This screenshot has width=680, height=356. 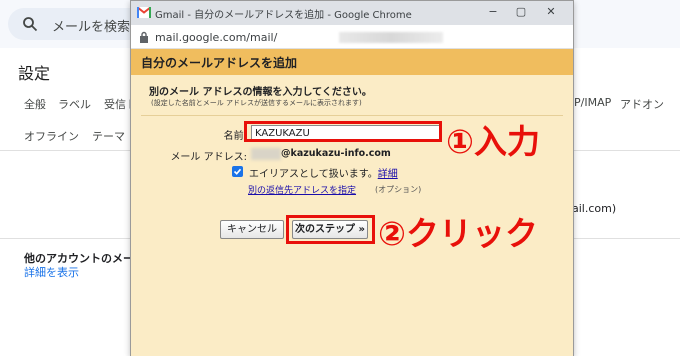 I want to click on cancel-button: キャンセル, so click(x=252, y=229).